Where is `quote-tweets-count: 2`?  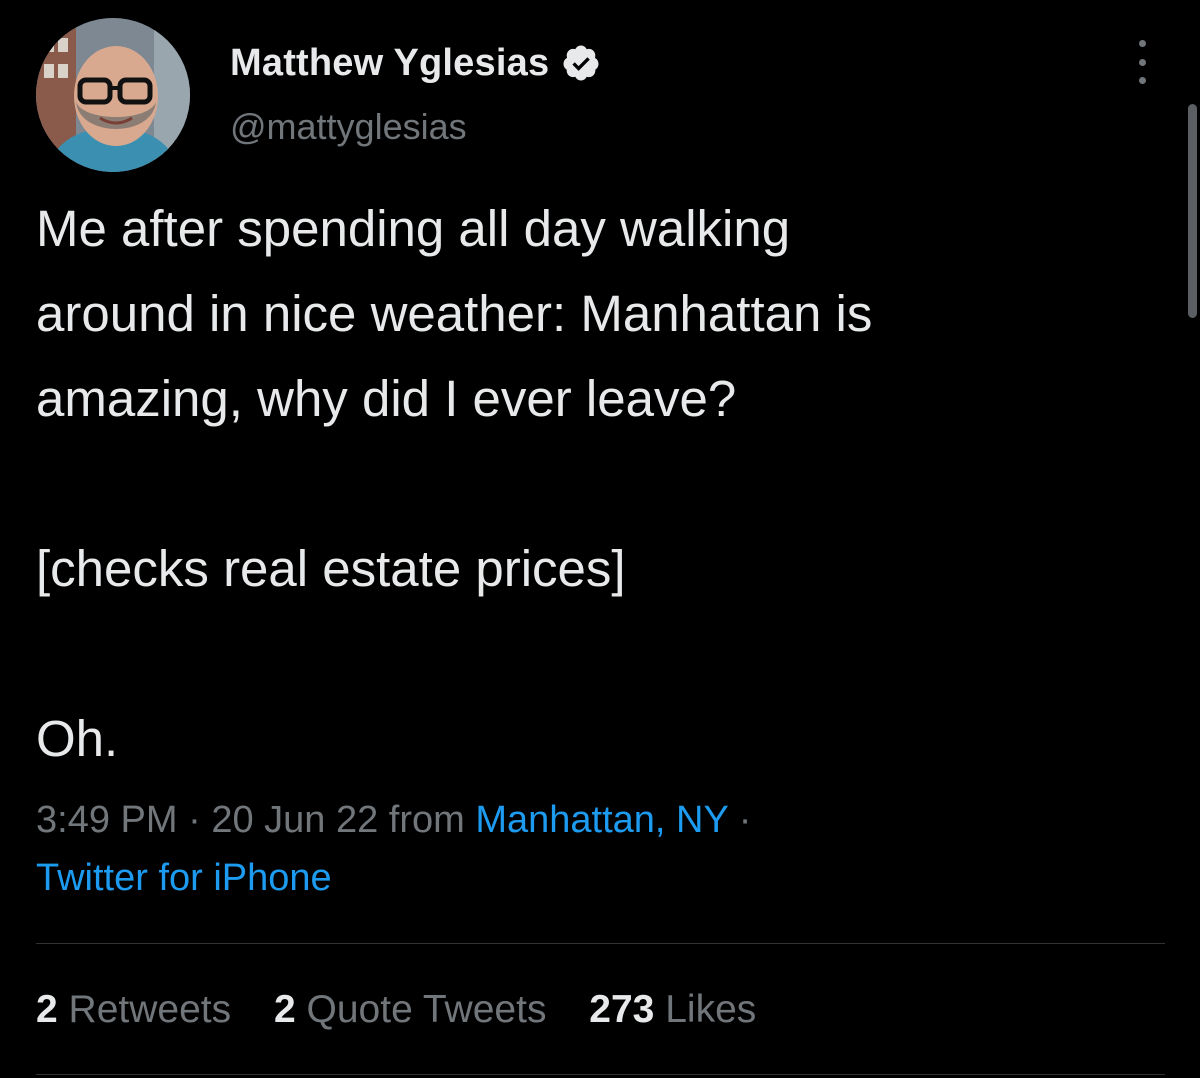
quote-tweets-count: 2 is located at coordinates (284, 1009).